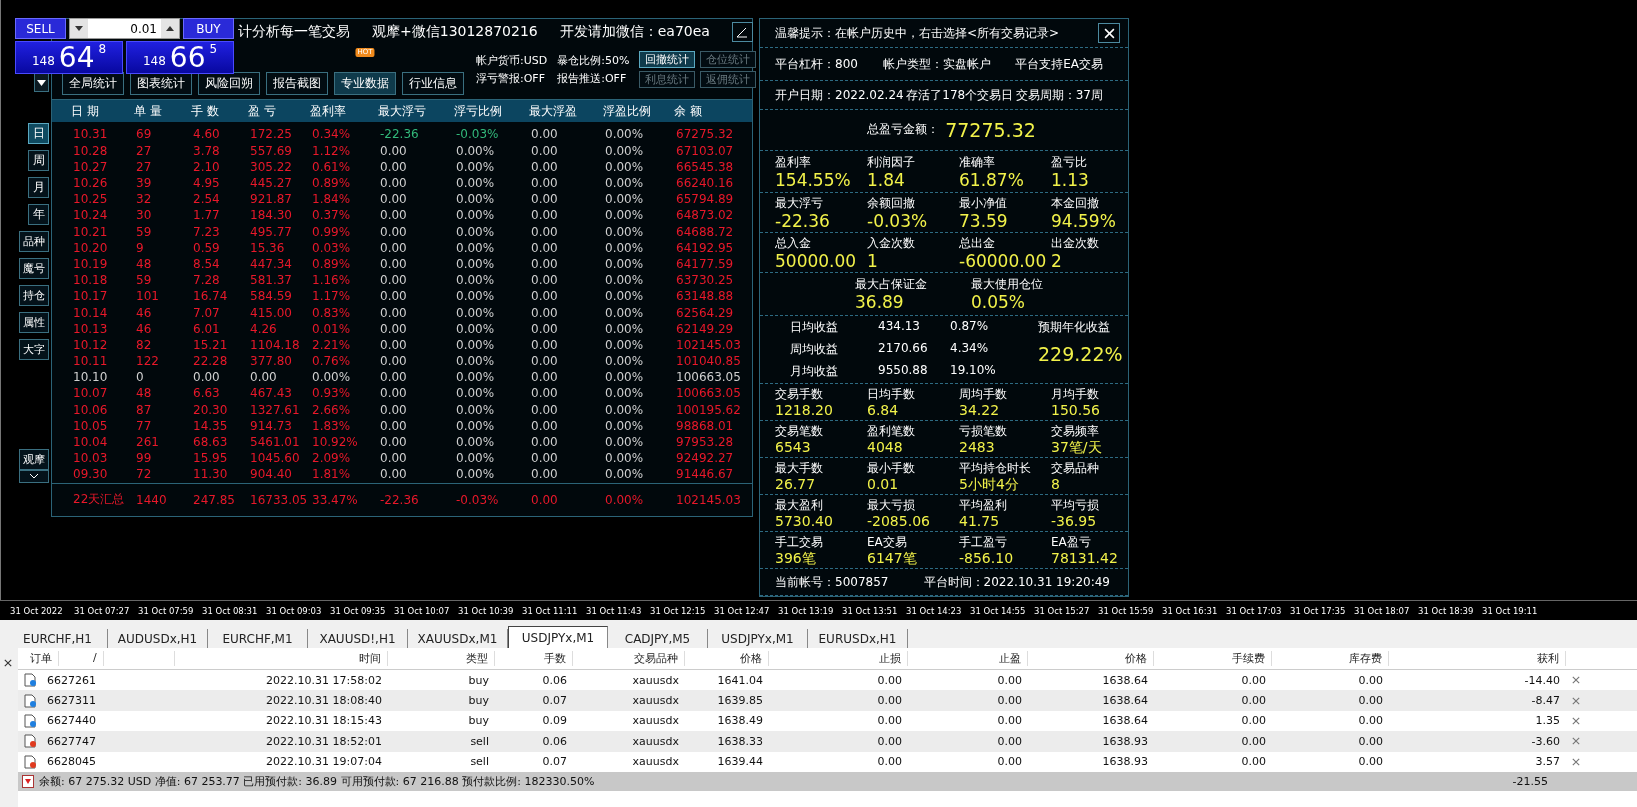 Image resolution: width=1637 pixels, height=807 pixels. Describe the element at coordinates (332, 328) in the screenshot. I see `table-cell-text: 0.01%` at that location.